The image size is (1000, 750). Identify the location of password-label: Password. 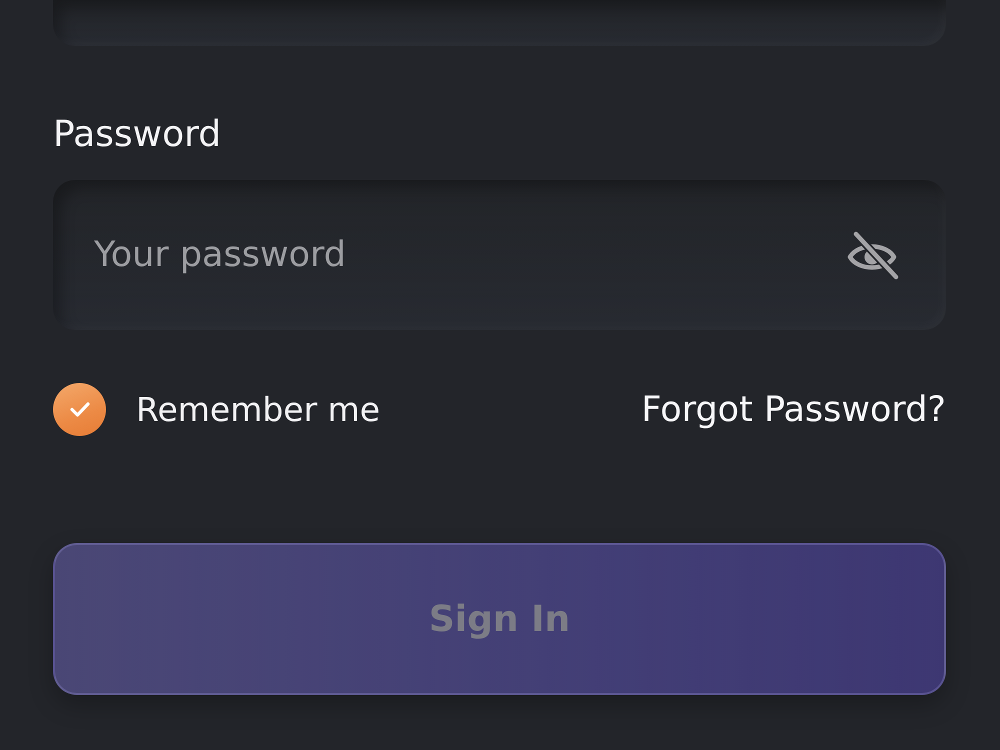
(137, 135).